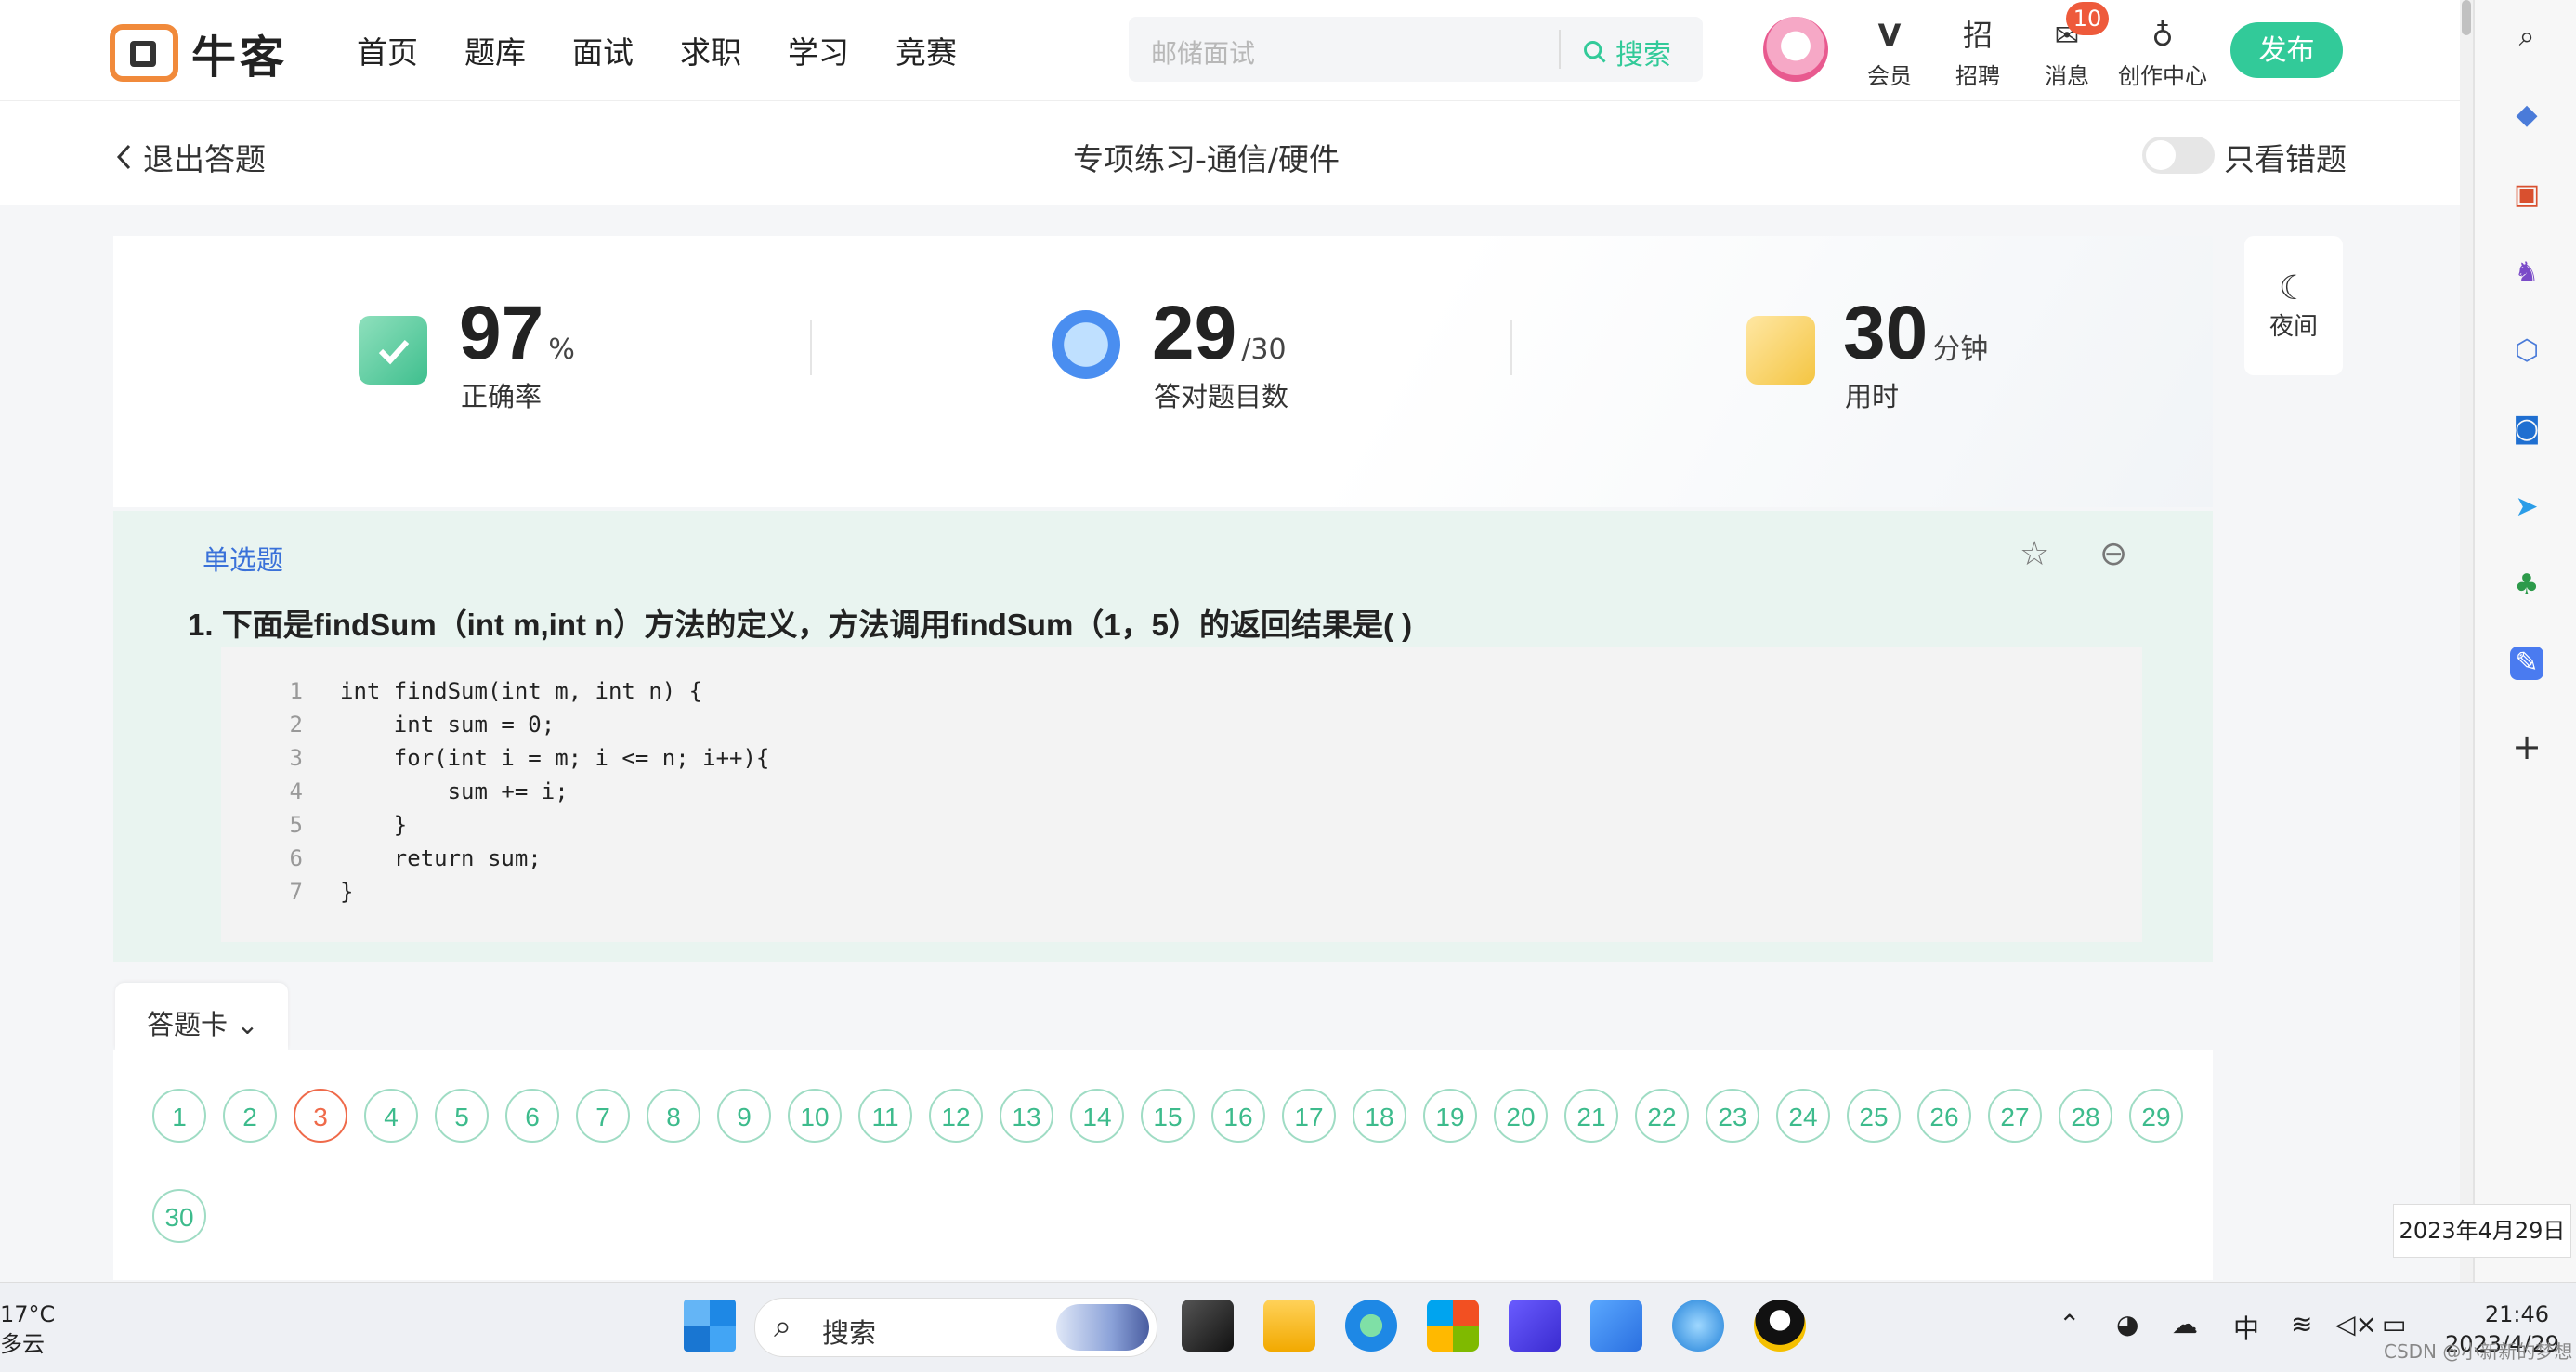  Describe the element at coordinates (2526, 746) in the screenshot. I see `add-icon: +` at that location.